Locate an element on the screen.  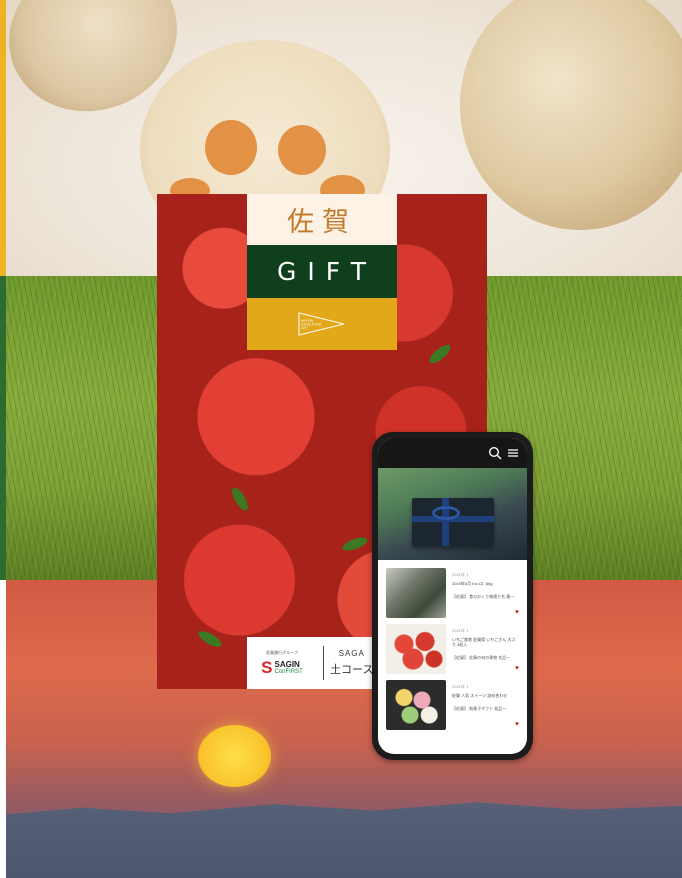
product-title: いちご産地 佐賀県 いちごさん 大ぶり 4粒入 is located at coordinates (484, 642).